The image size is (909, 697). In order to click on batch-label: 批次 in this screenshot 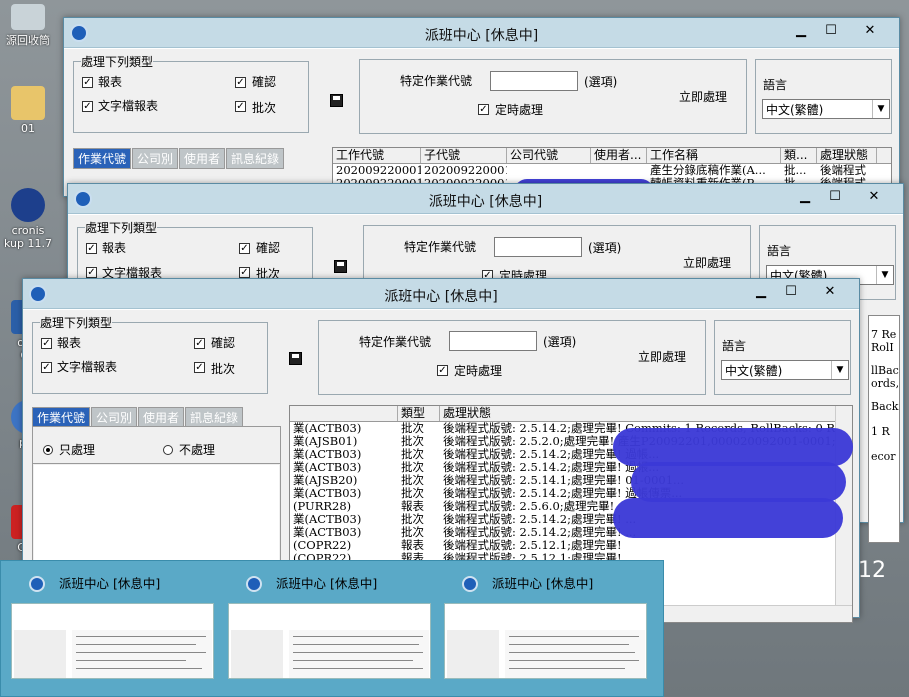, I will do `click(264, 108)`.